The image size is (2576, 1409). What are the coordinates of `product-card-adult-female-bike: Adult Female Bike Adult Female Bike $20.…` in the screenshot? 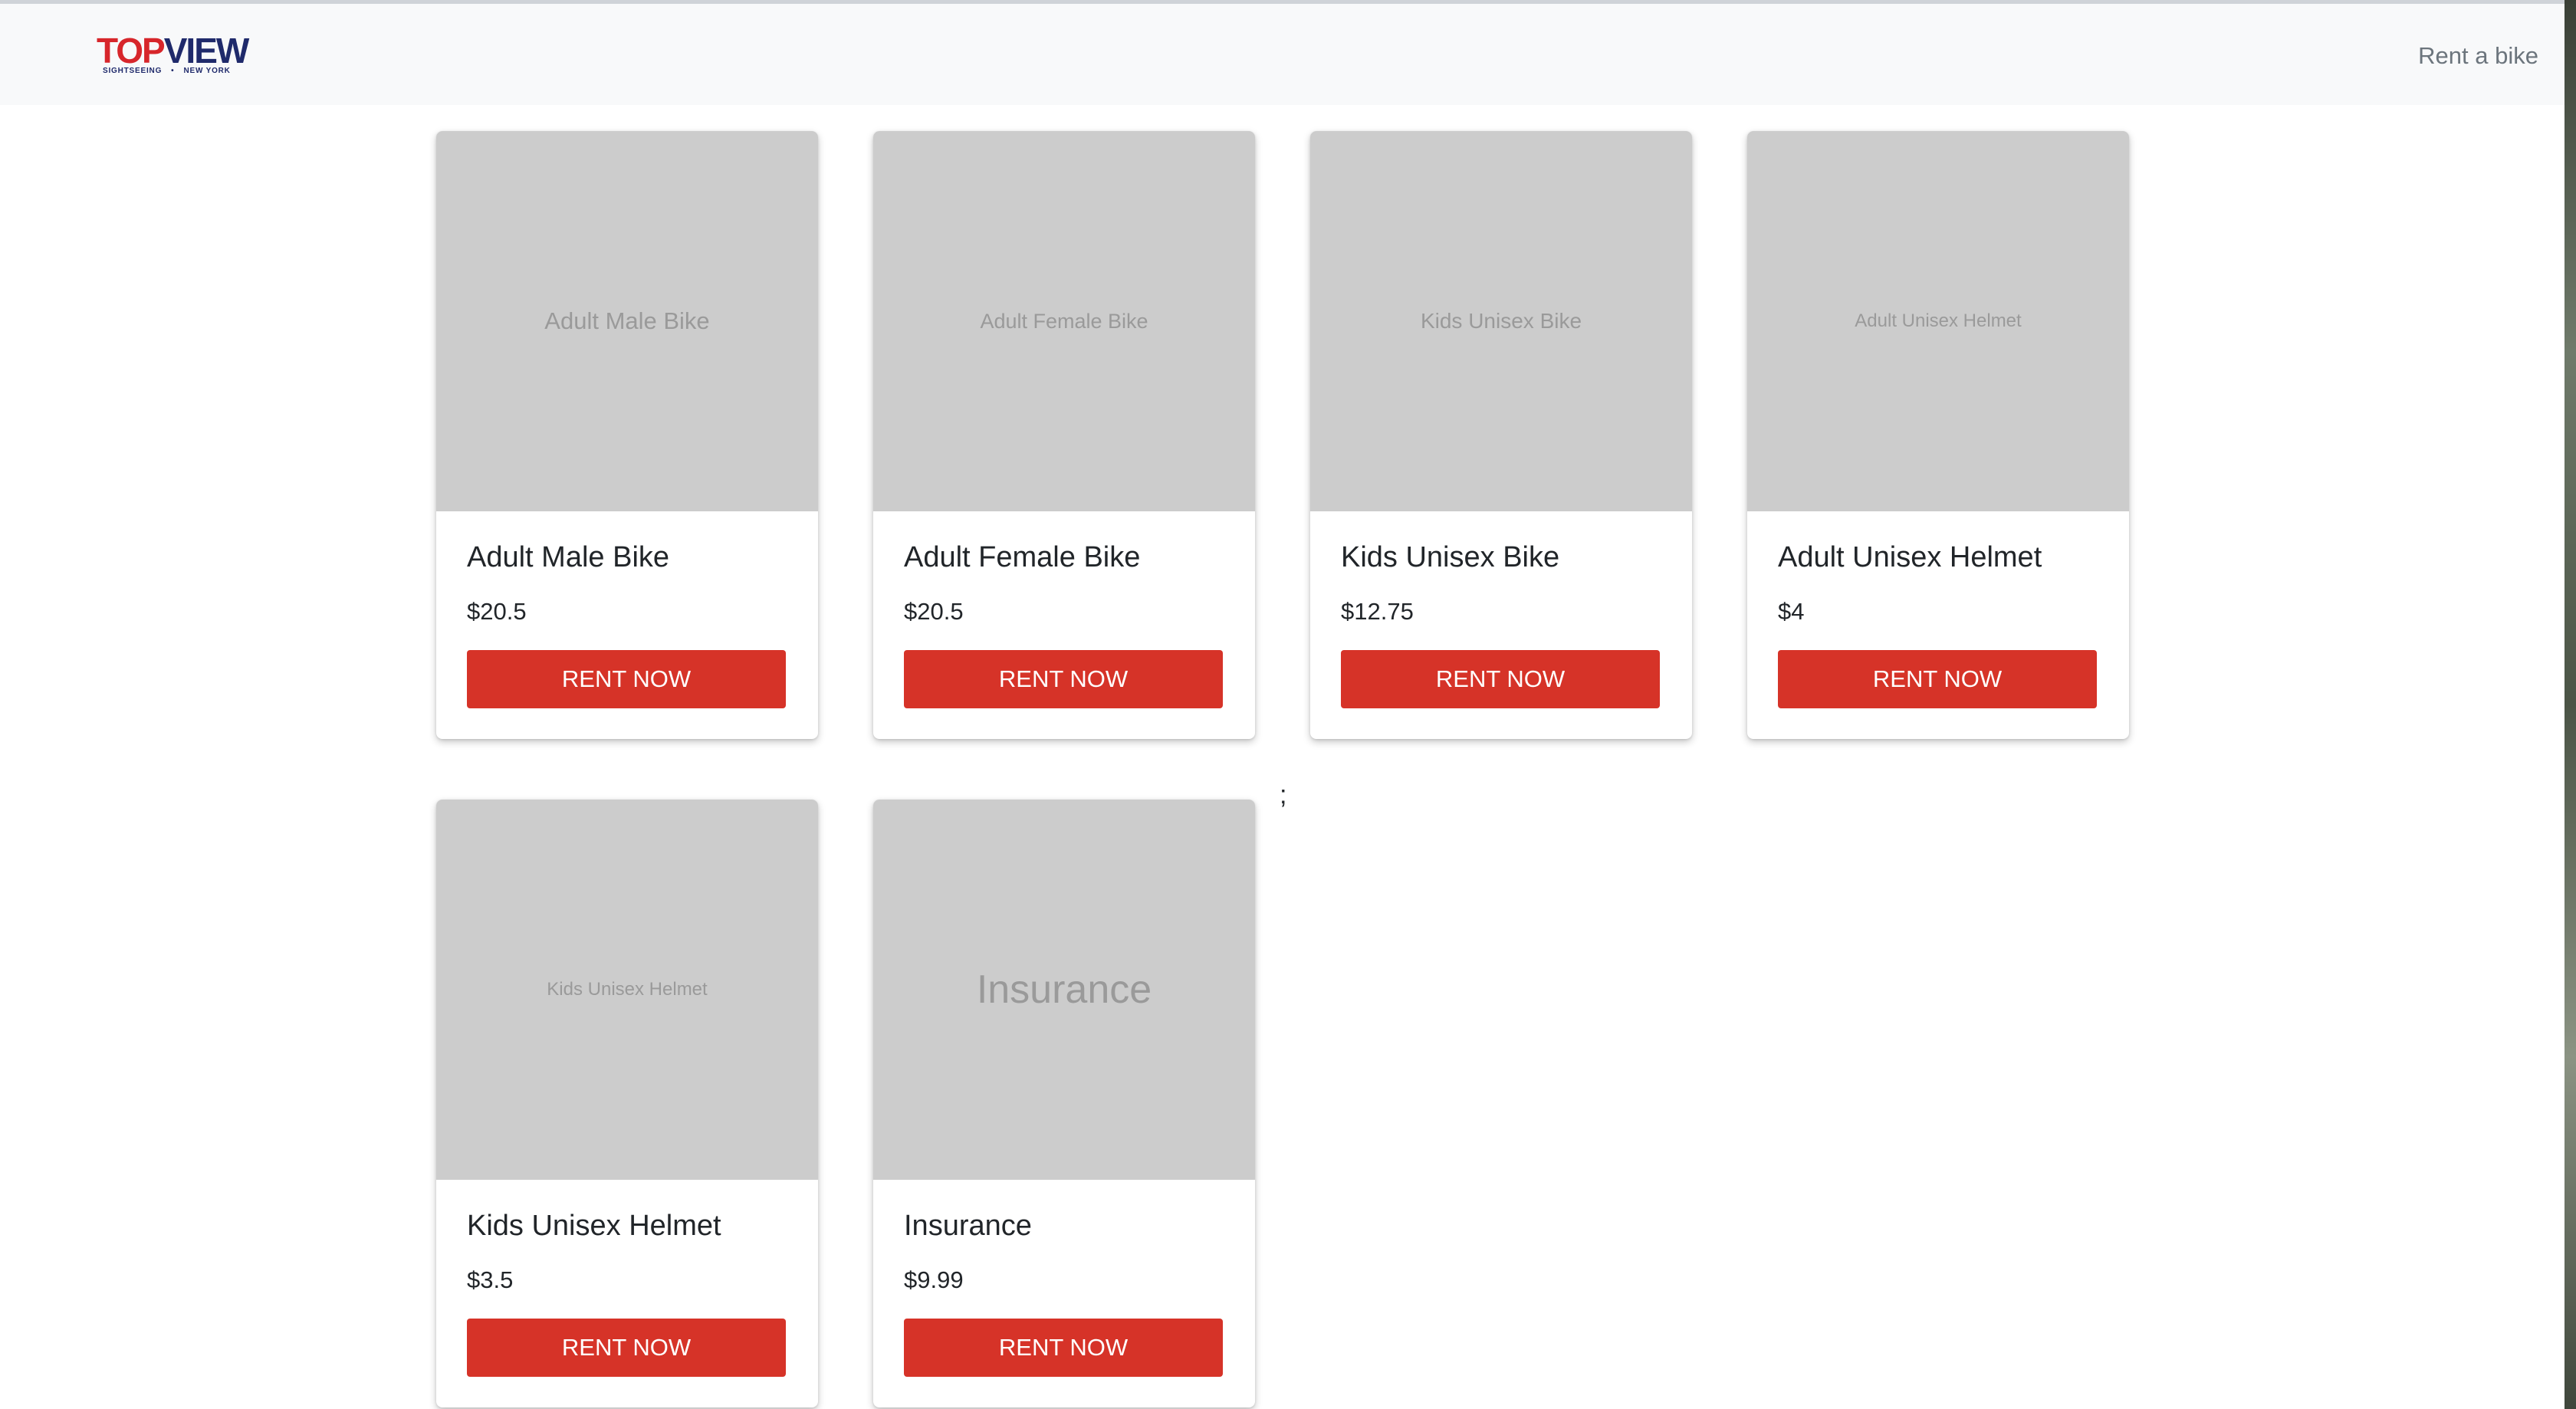 It's located at (1064, 435).